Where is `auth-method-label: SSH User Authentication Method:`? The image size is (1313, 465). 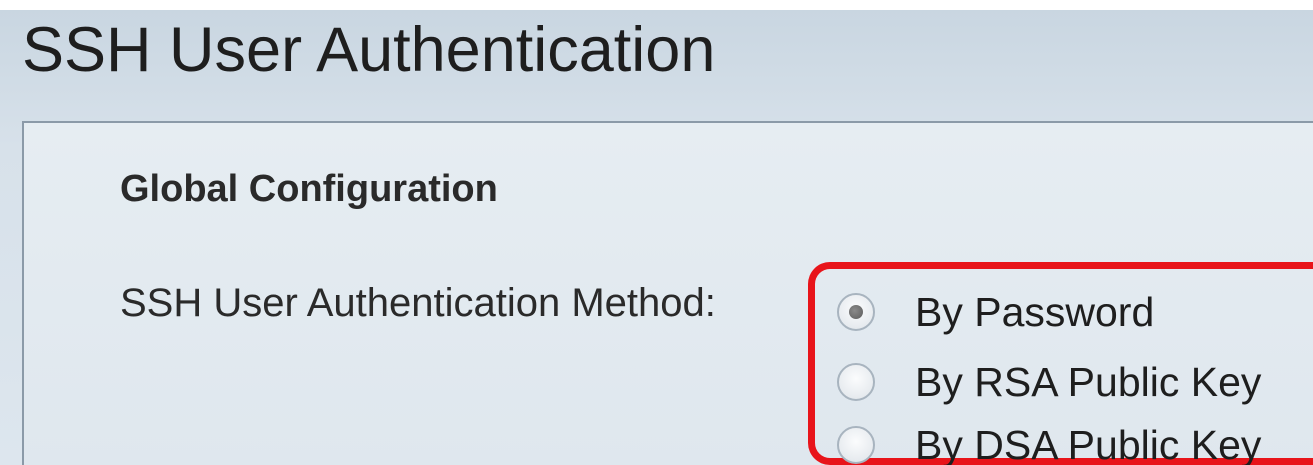
auth-method-label: SSH User Authentication Method: is located at coordinates (418, 303).